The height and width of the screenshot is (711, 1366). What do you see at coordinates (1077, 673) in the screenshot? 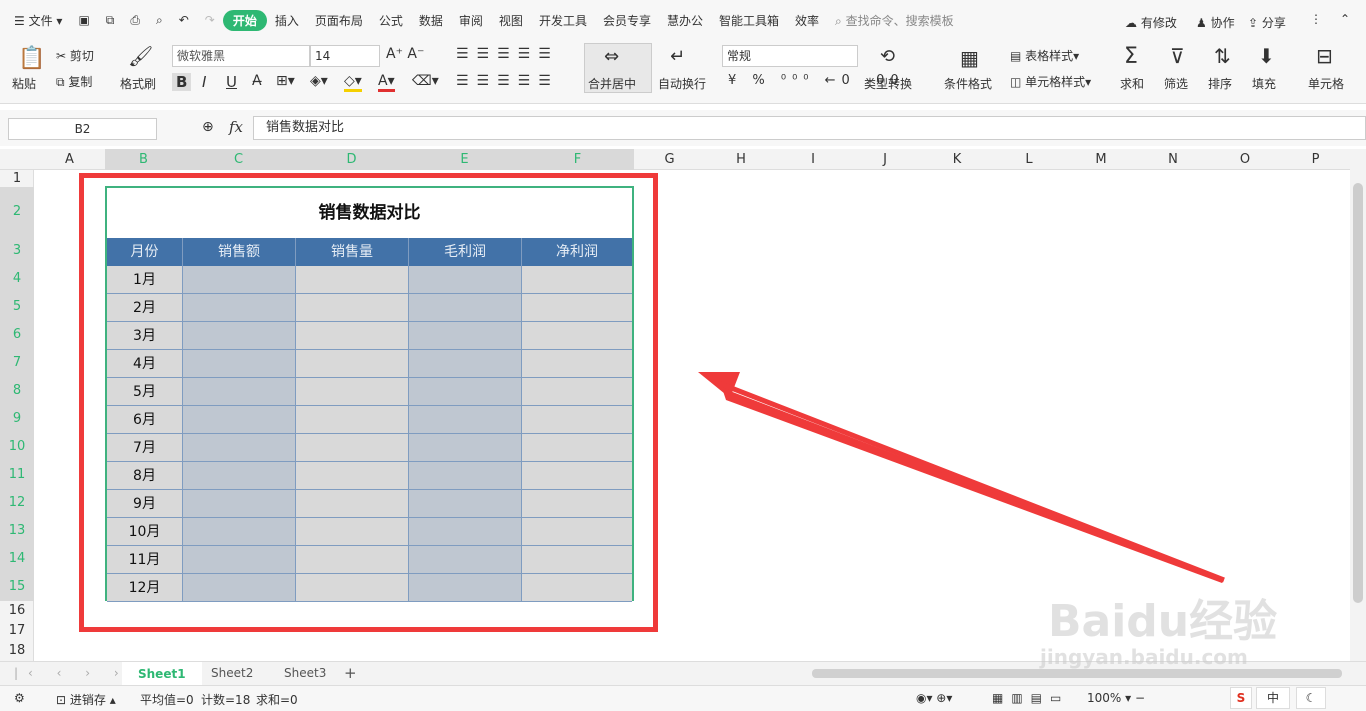
I see `horizontal-scrollbar` at bounding box center [1077, 673].